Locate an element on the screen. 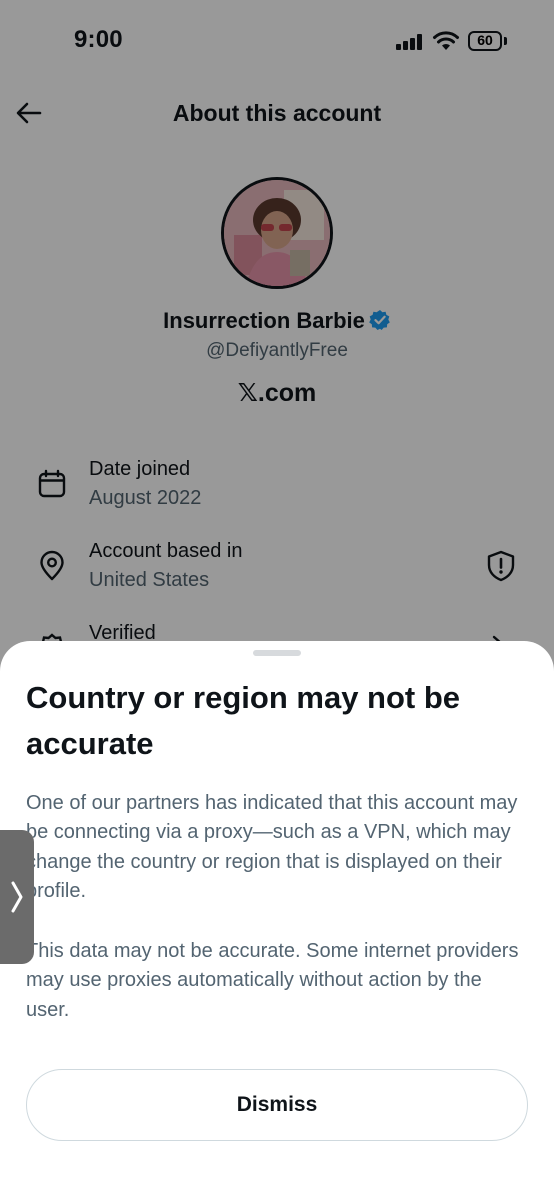  chevron-right-icon is located at coordinates (17, 897).